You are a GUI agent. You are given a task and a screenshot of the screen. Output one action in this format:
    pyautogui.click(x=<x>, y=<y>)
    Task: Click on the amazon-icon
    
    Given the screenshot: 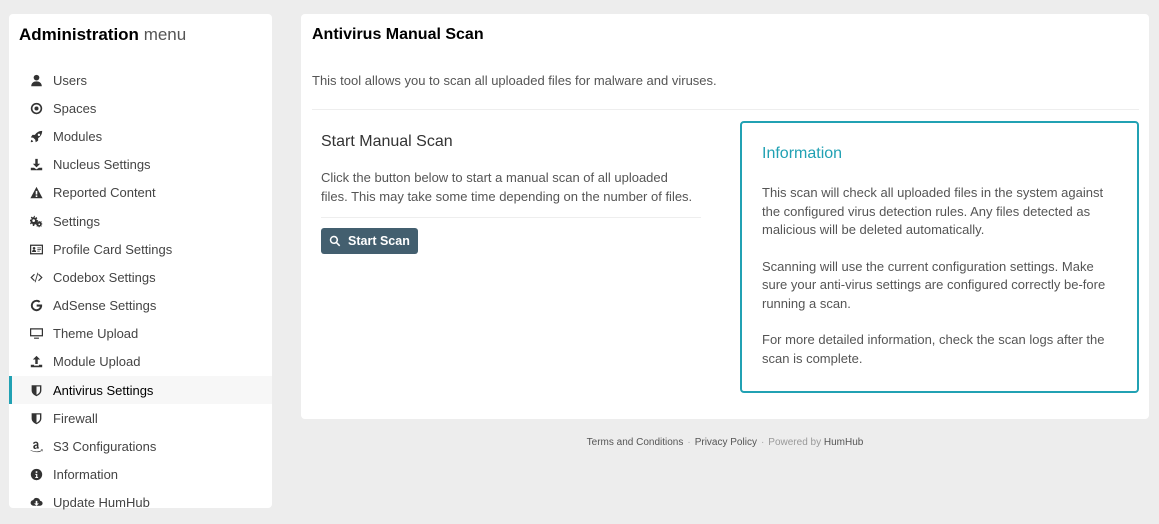 What is the action you would take?
    pyautogui.click(x=36, y=447)
    